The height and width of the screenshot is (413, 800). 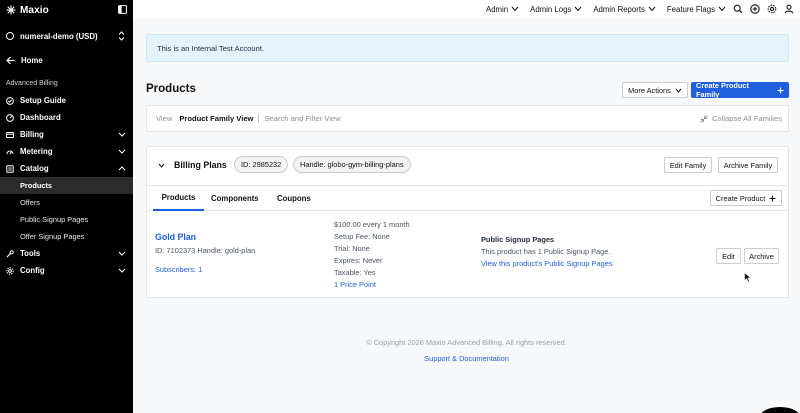 What do you see at coordinates (30, 253) in the screenshot?
I see `sidebar-item-label: Tools` at bounding box center [30, 253].